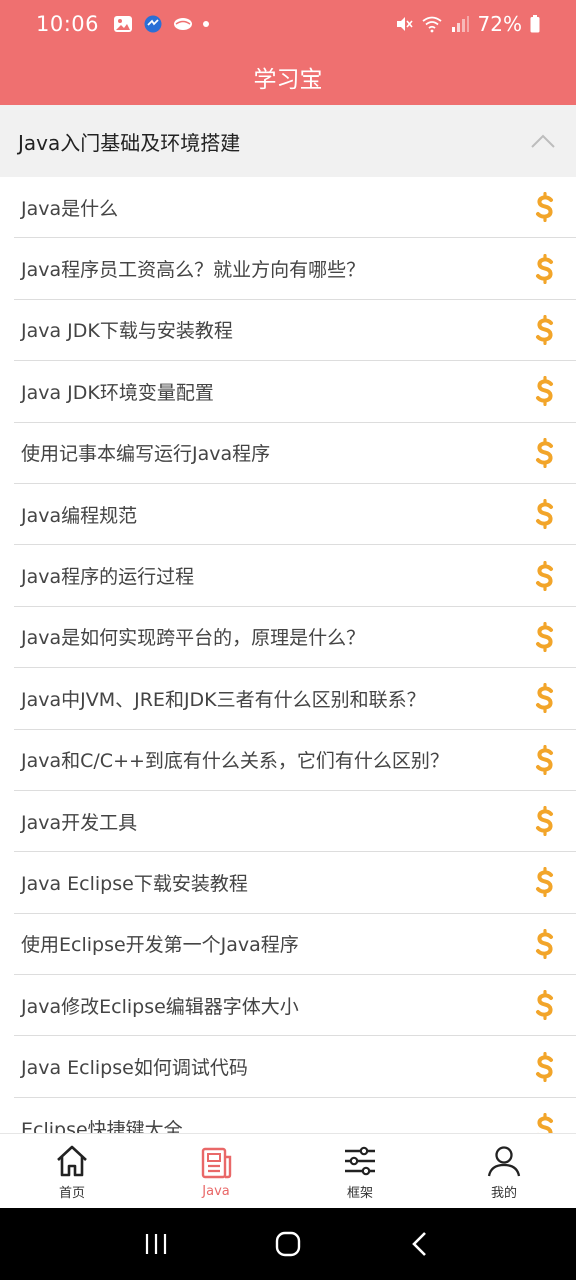 Image resolution: width=576 pixels, height=1280 pixels. I want to click on item-label: Java Eclipse如何调试代码, so click(134, 1068).